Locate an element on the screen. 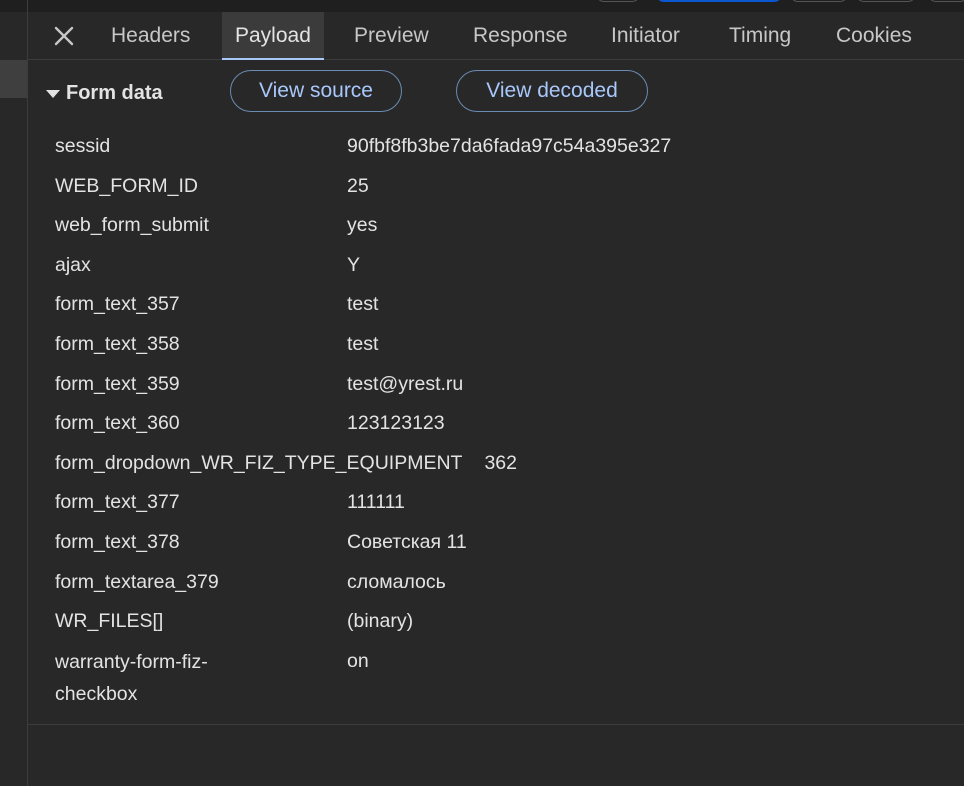 Image resolution: width=964 pixels, height=786 pixels. tab-timing: Timing is located at coordinates (760, 35).